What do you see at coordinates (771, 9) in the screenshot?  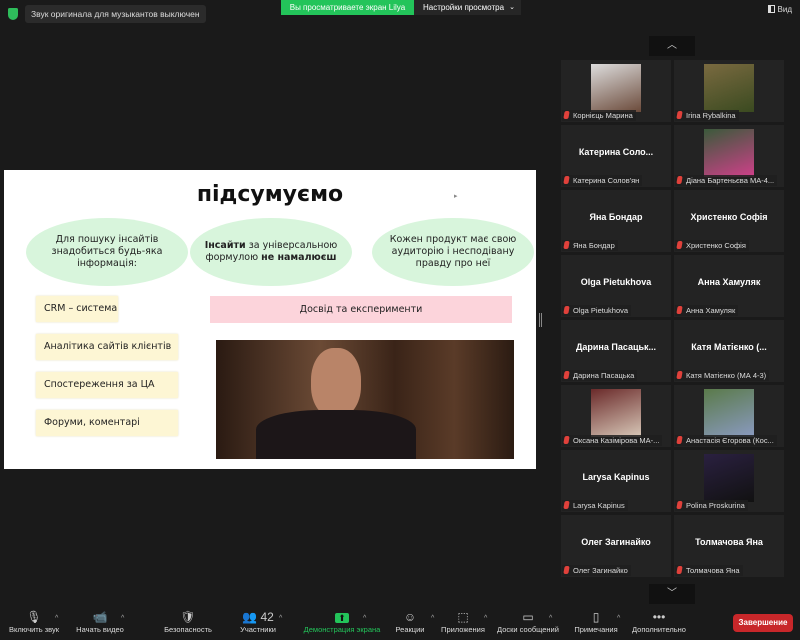 I see `view-icon` at bounding box center [771, 9].